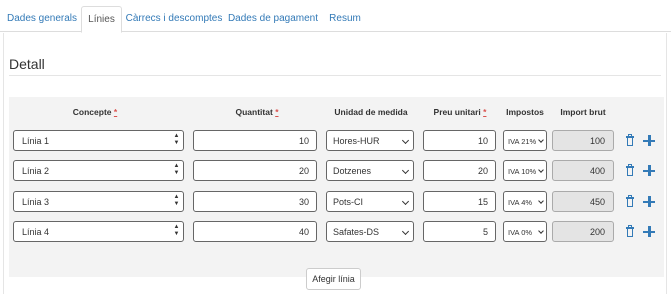 This screenshot has height=294, width=671. I want to click on iva-select: IVA 10%, so click(525, 170).